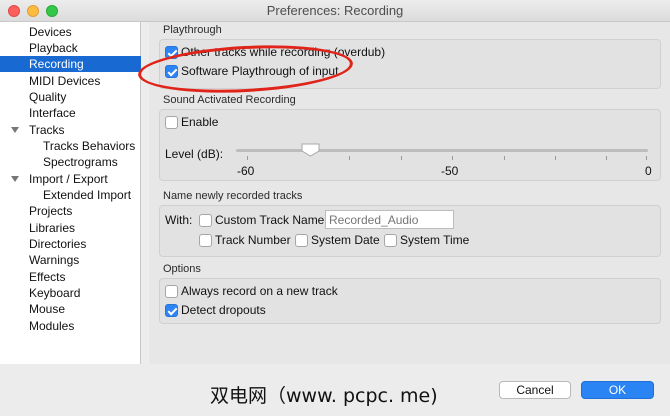 Image resolution: width=670 pixels, height=416 pixels. I want to click on system-time-label: System Time, so click(435, 240).